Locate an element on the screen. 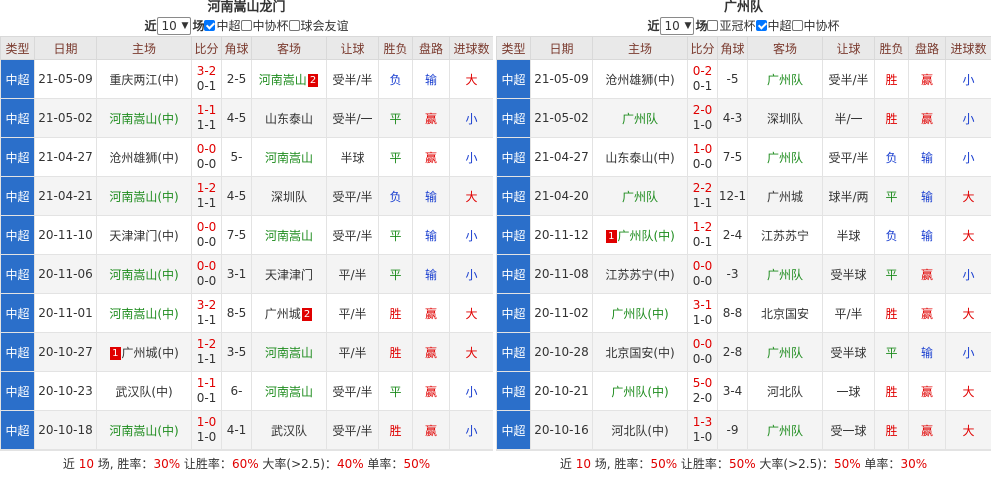  home-team-cell: 重庆两江(中) is located at coordinates (144, 79).